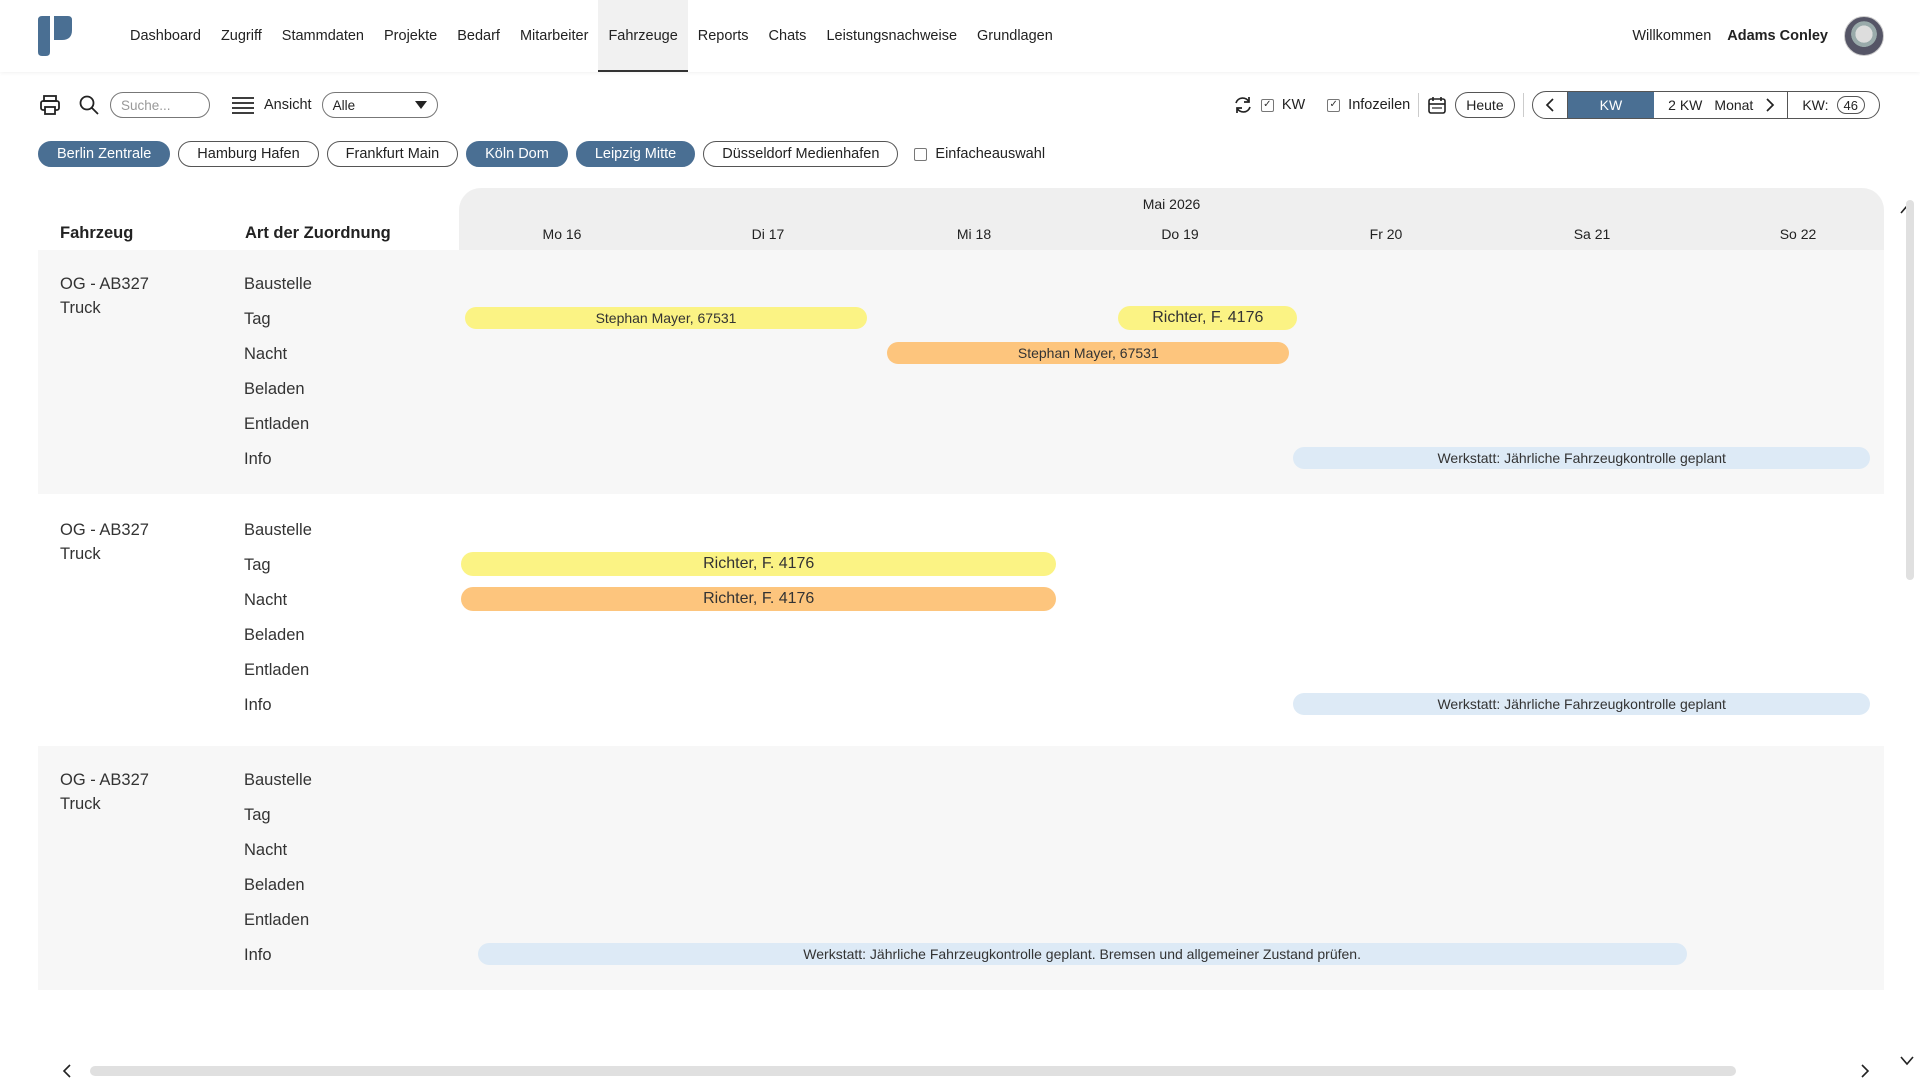 This screenshot has width=1920, height=1080. I want to click on nav-item-reports: Reports, so click(723, 36).